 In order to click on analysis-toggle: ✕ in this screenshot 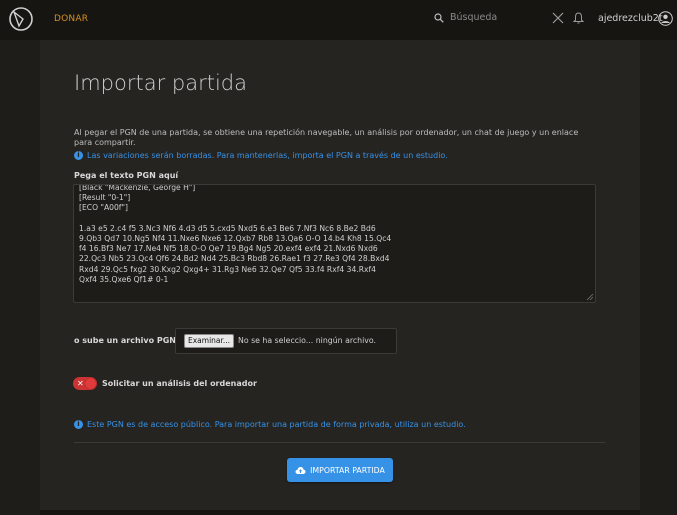, I will do `click(85, 383)`.